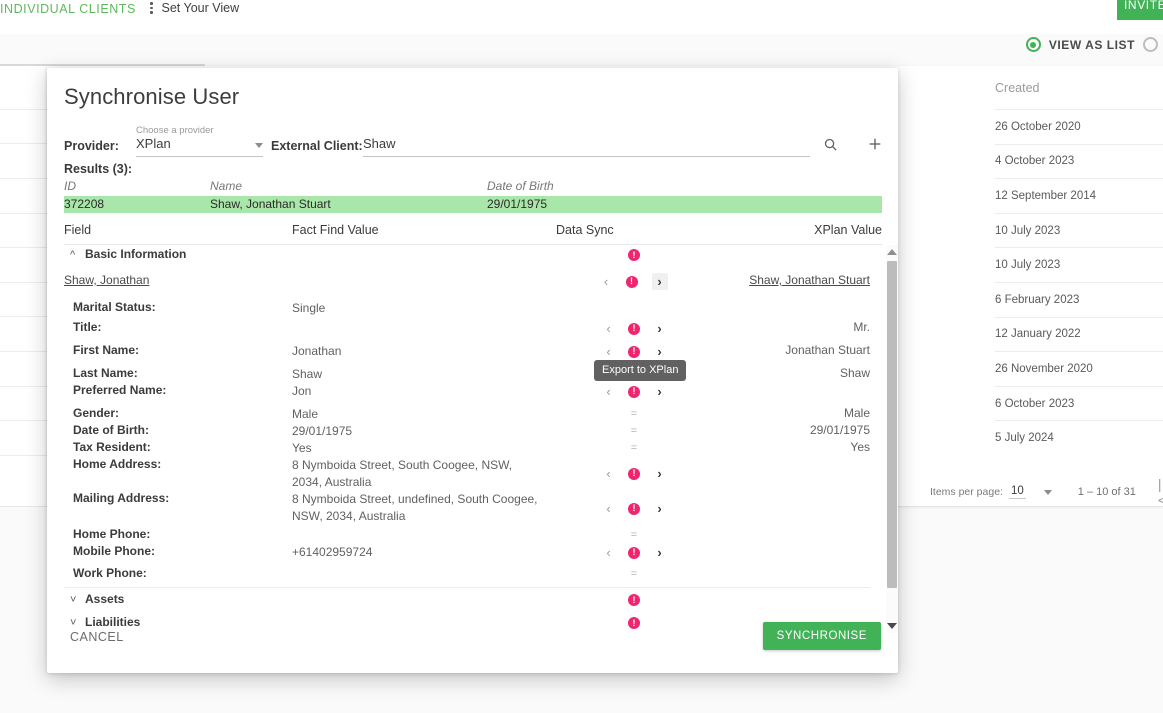 The height and width of the screenshot is (713, 1163). What do you see at coordinates (467, 256) in the screenshot?
I see `section-header-basic-information: ^ Basic Information !` at bounding box center [467, 256].